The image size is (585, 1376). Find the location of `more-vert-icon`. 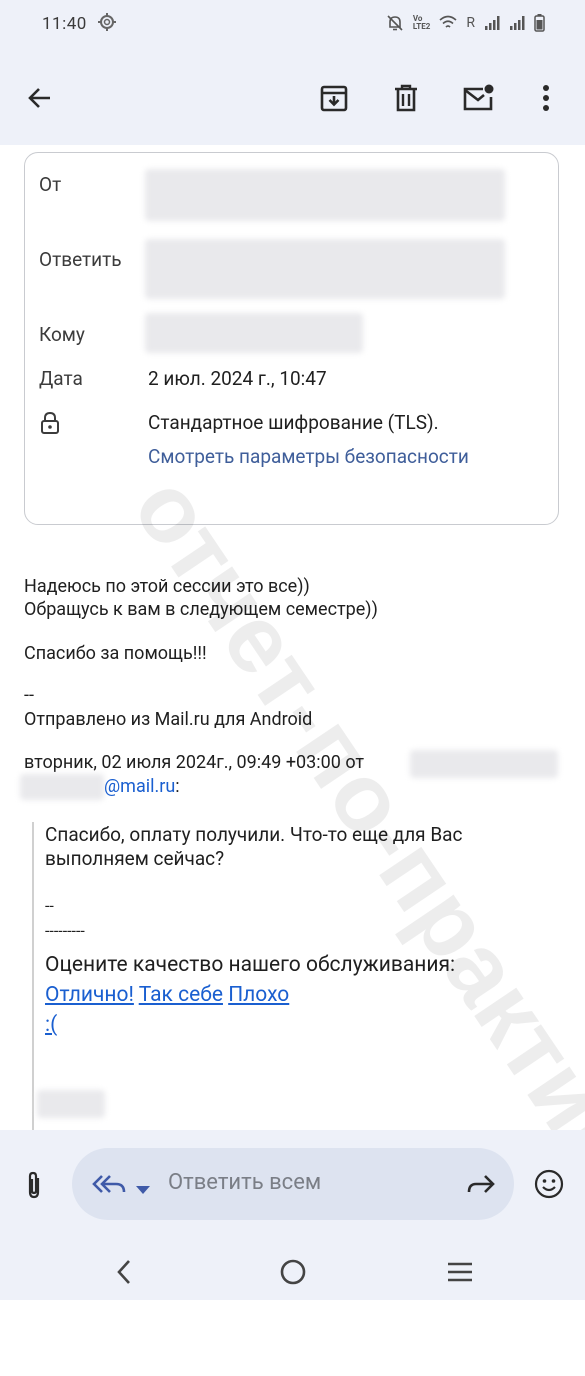

more-vert-icon is located at coordinates (546, 98).